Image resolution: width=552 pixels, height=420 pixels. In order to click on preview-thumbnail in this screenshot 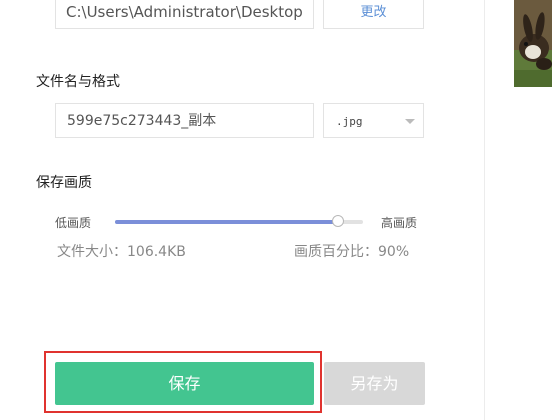, I will do `click(533, 43)`.